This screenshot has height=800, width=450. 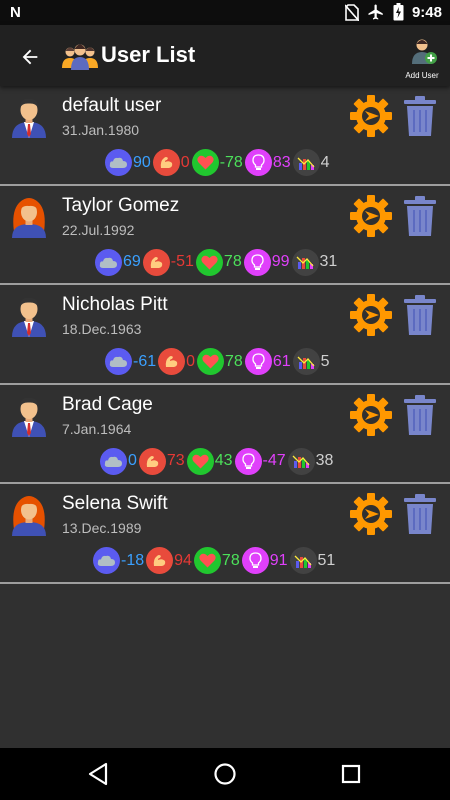 I want to click on idea-value: 99, so click(x=280, y=261).